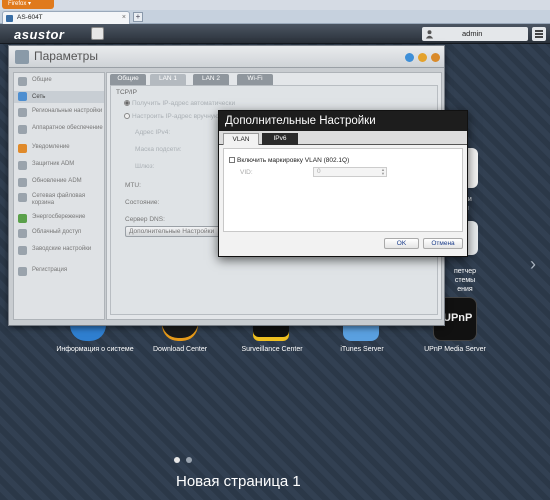 The image size is (550, 500). Describe the element at coordinates (435, 57) in the screenshot. I see `close-icon` at that location.